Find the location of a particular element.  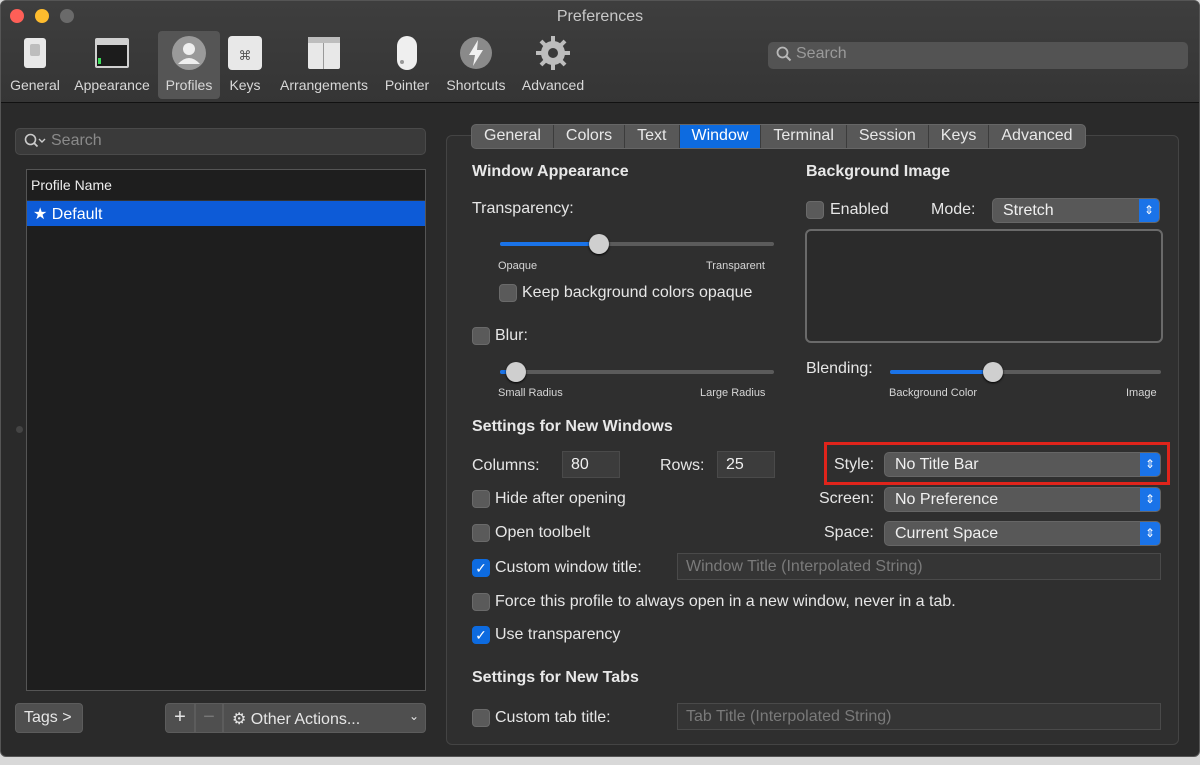

opaque-label: Opaque is located at coordinates (518, 266).